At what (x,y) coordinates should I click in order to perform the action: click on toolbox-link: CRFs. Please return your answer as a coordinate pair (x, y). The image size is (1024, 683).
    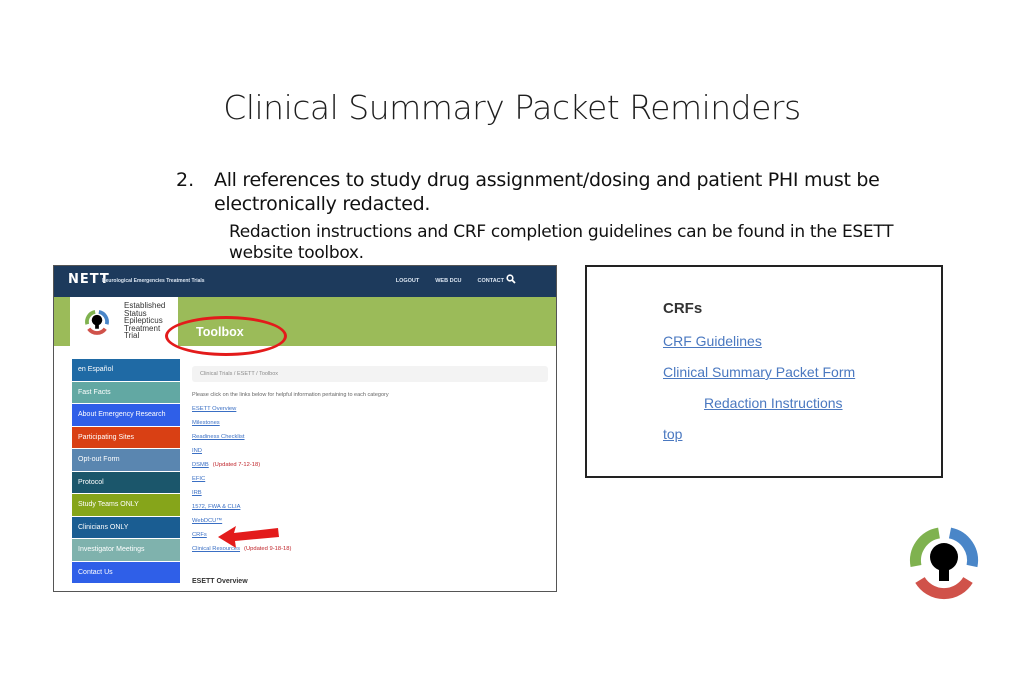
    Looking at the image, I should click on (199, 535).